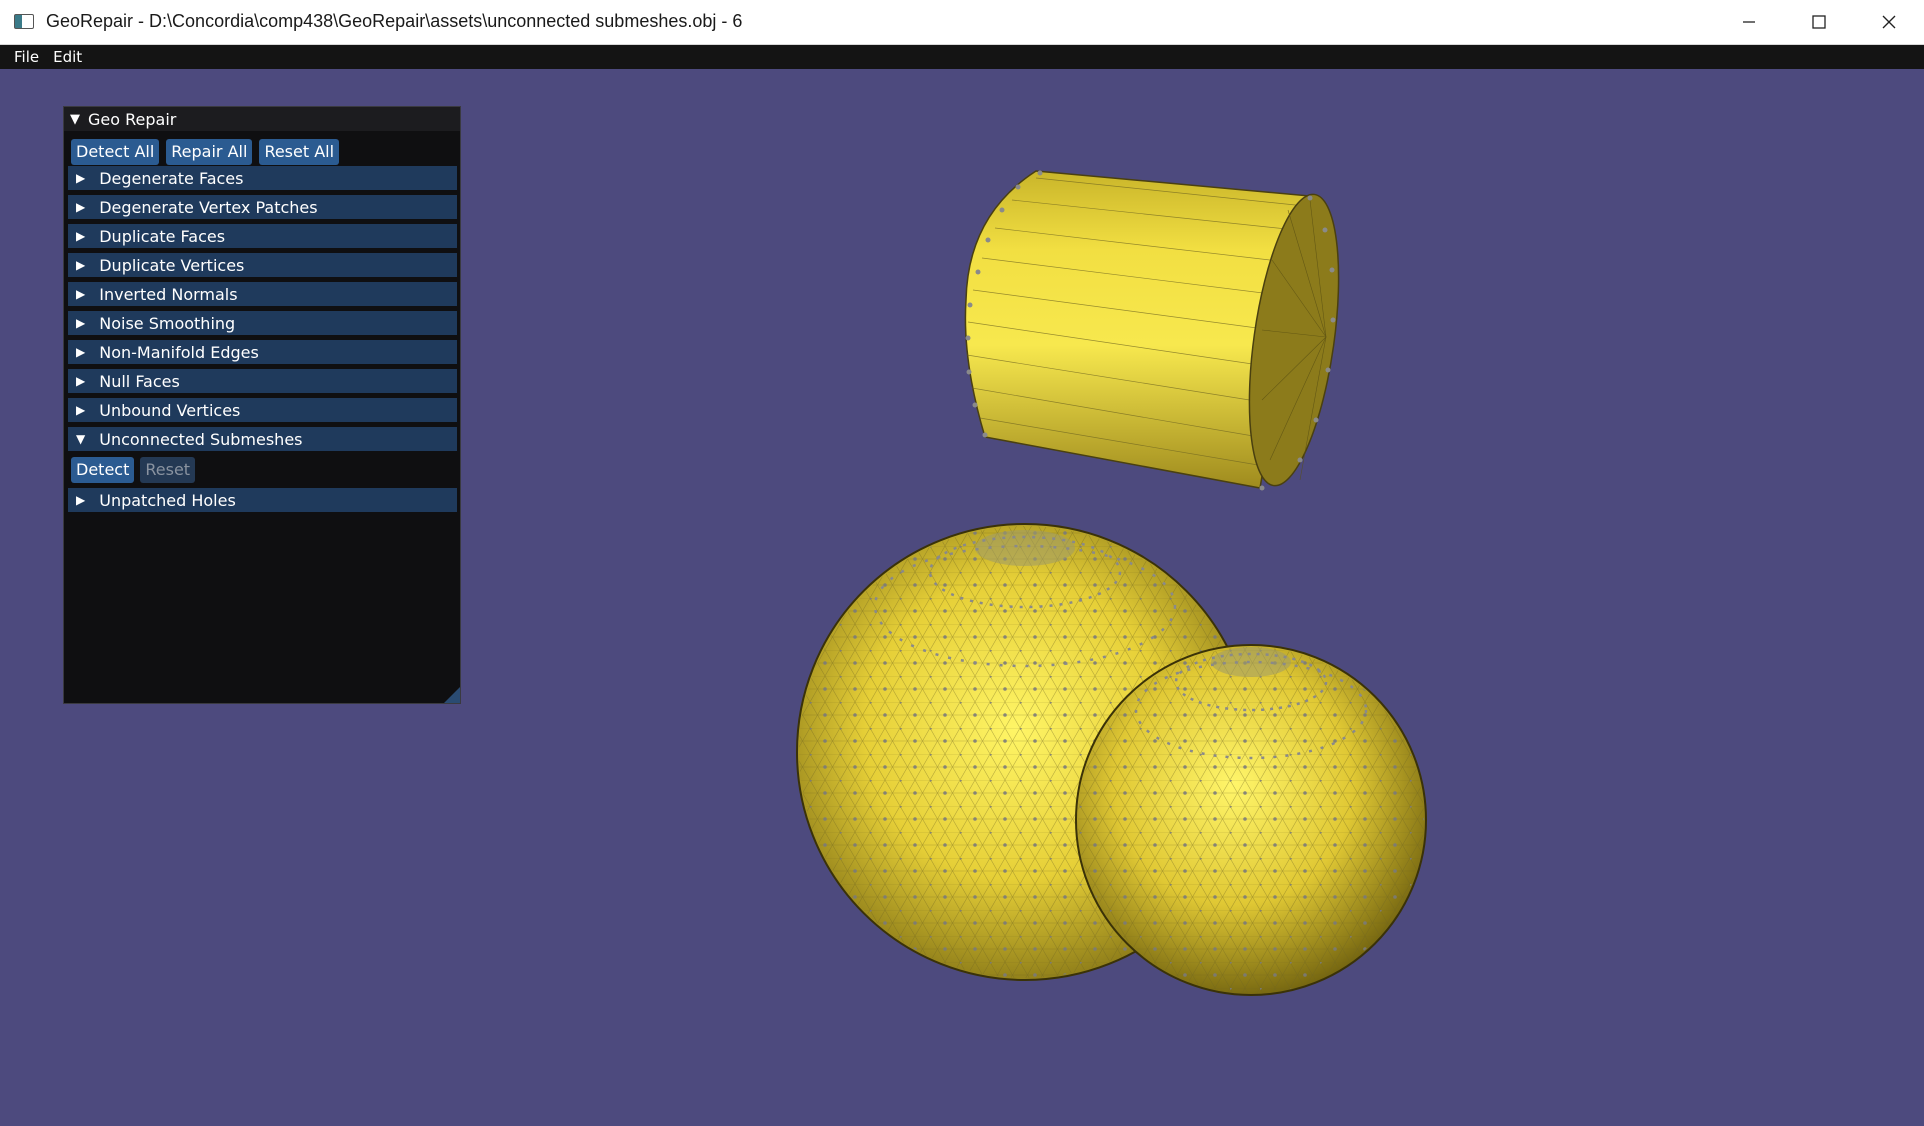 This screenshot has height=1126, width=1924. I want to click on section-label: Duplicate Vertices, so click(172, 265).